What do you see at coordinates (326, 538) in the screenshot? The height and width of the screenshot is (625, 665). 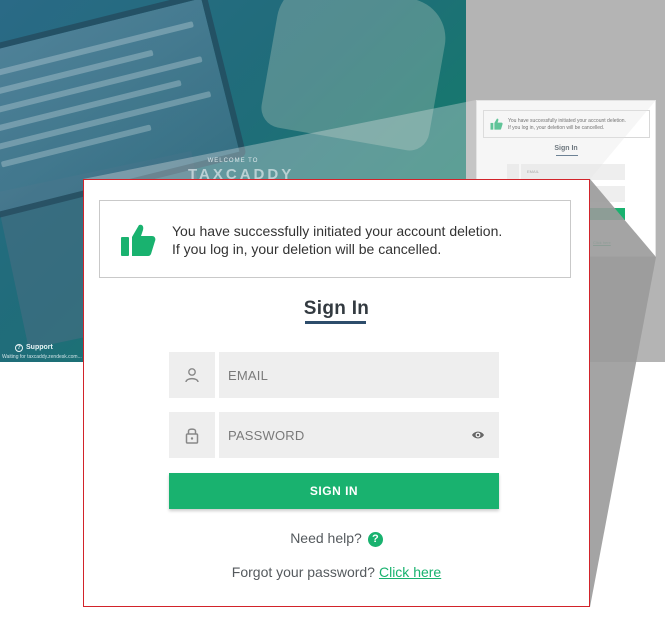 I see `need-help-text: Need help?` at bounding box center [326, 538].